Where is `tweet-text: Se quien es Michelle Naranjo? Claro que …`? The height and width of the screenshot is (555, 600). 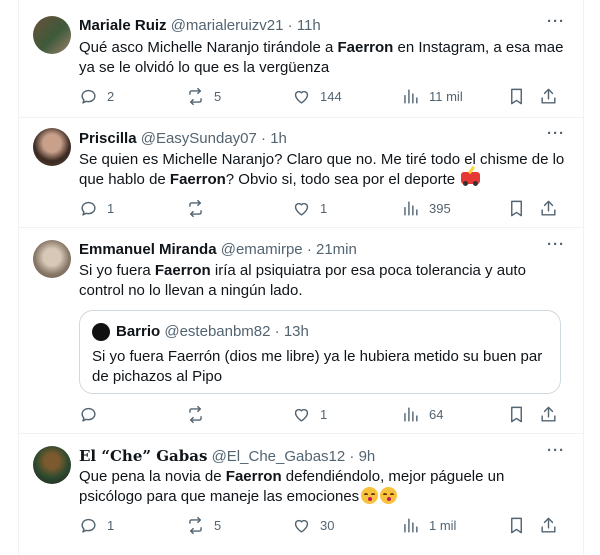
tweet-text: Se quien es Michelle Naranjo? Claro que … is located at coordinates (322, 169).